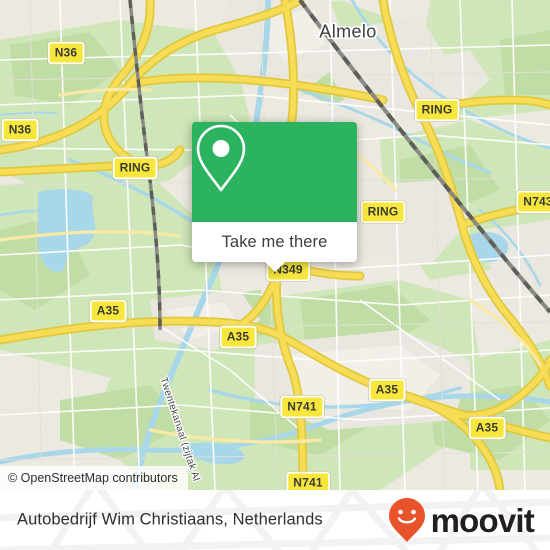 The width and height of the screenshot is (550, 550). I want to click on map-attribution: © OpenStreetMap contributors, so click(94, 478).